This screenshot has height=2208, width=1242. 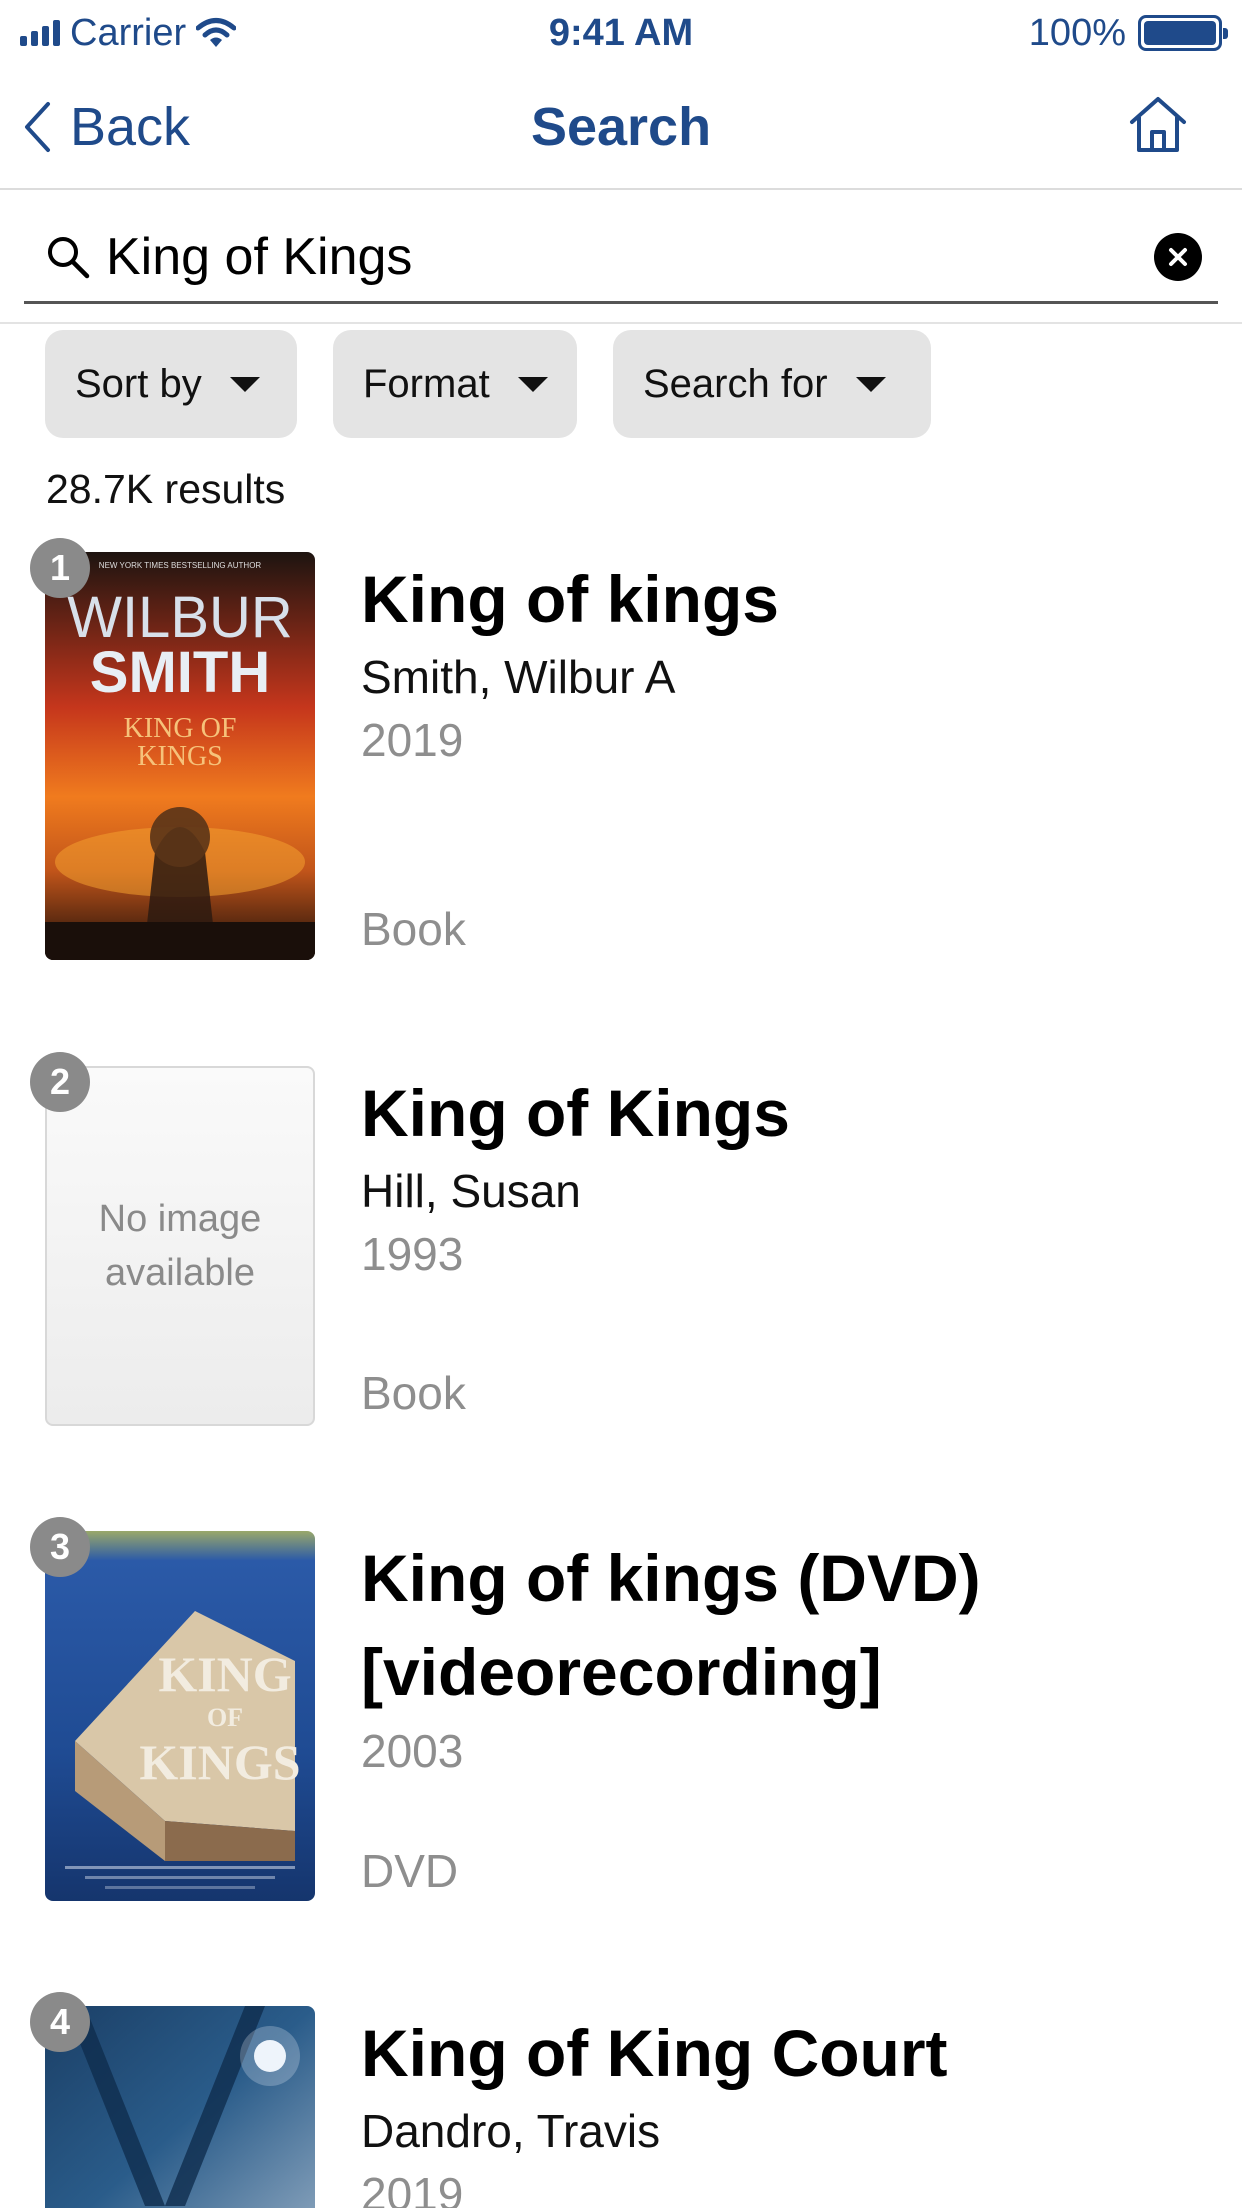 I want to click on cover-title-line1: KING OF, so click(x=180, y=728).